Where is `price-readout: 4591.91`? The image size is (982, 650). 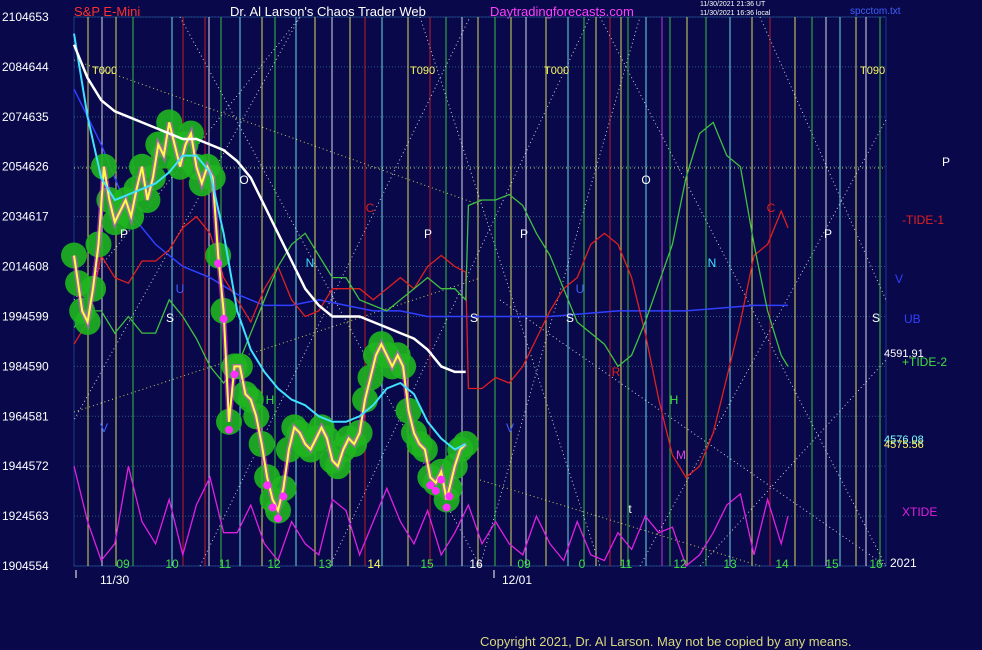
price-readout: 4591.91 is located at coordinates (904, 354).